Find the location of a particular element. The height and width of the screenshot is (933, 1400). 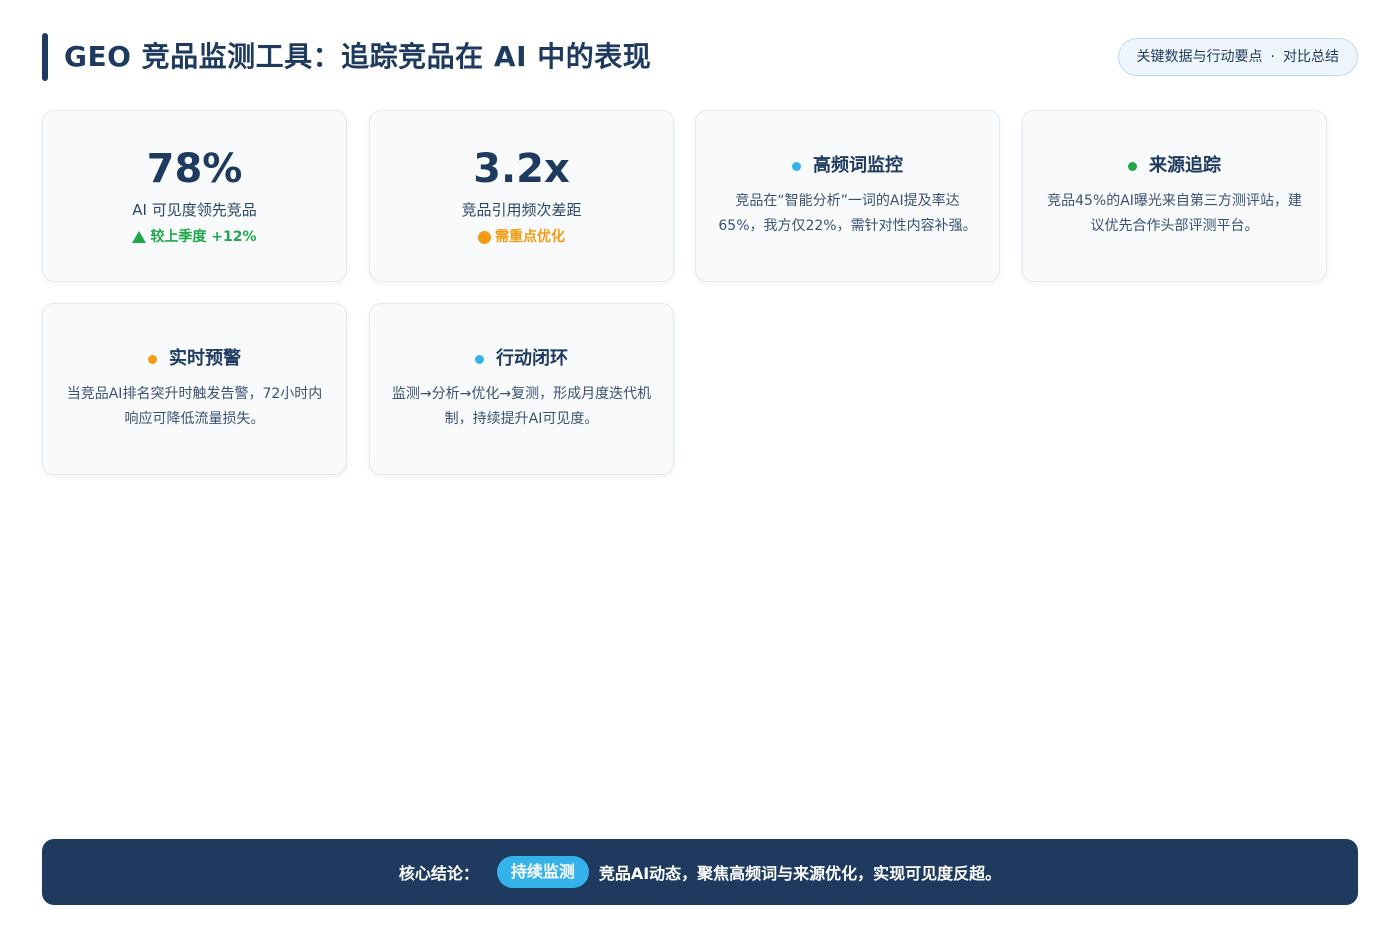

feature-title: 高频词监控 is located at coordinates (847, 166).